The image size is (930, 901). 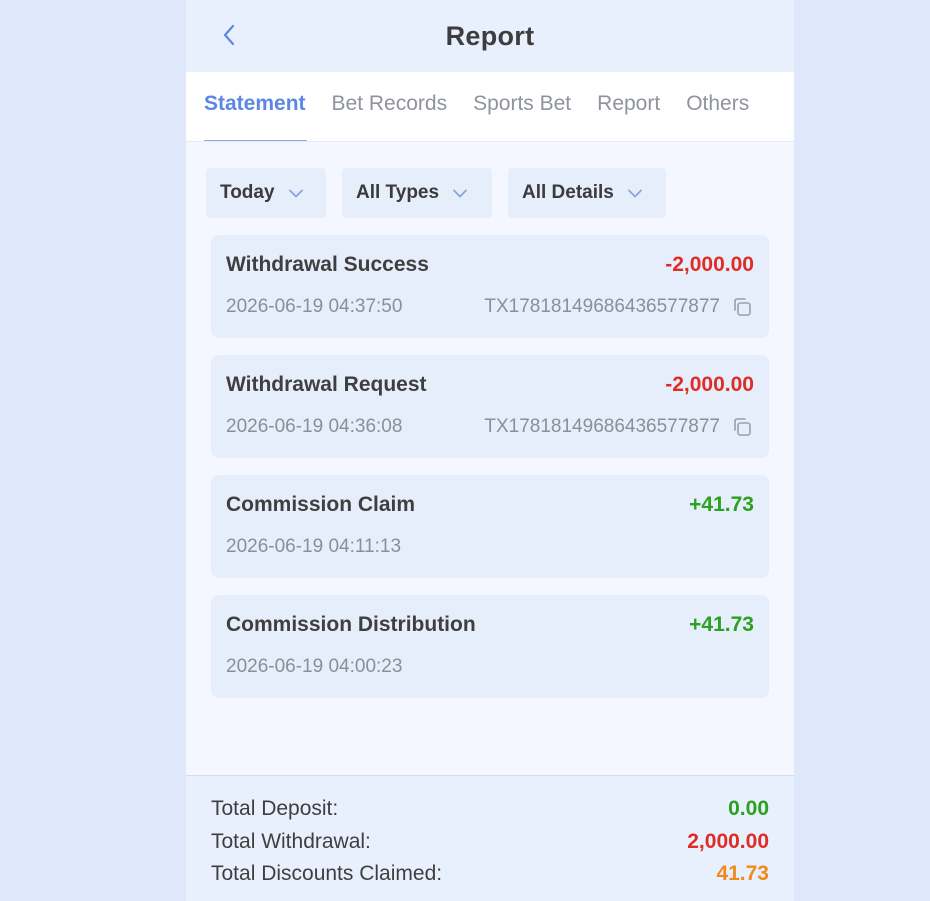 I want to click on total-withdrawal-label: Total Withdrawal:, so click(x=291, y=841).